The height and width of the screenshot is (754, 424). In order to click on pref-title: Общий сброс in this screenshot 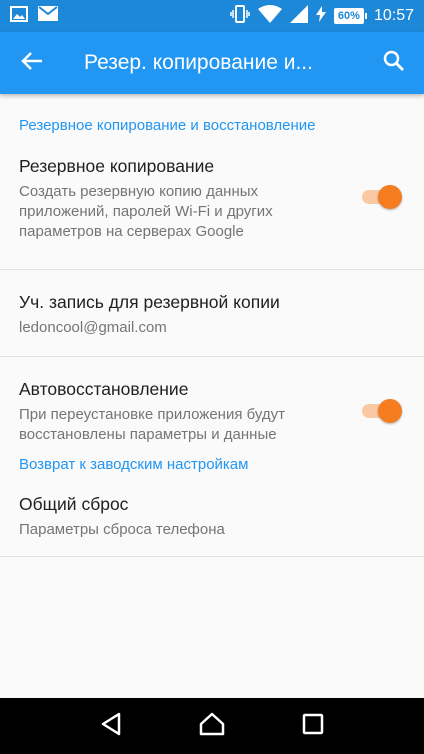, I will do `click(74, 504)`.